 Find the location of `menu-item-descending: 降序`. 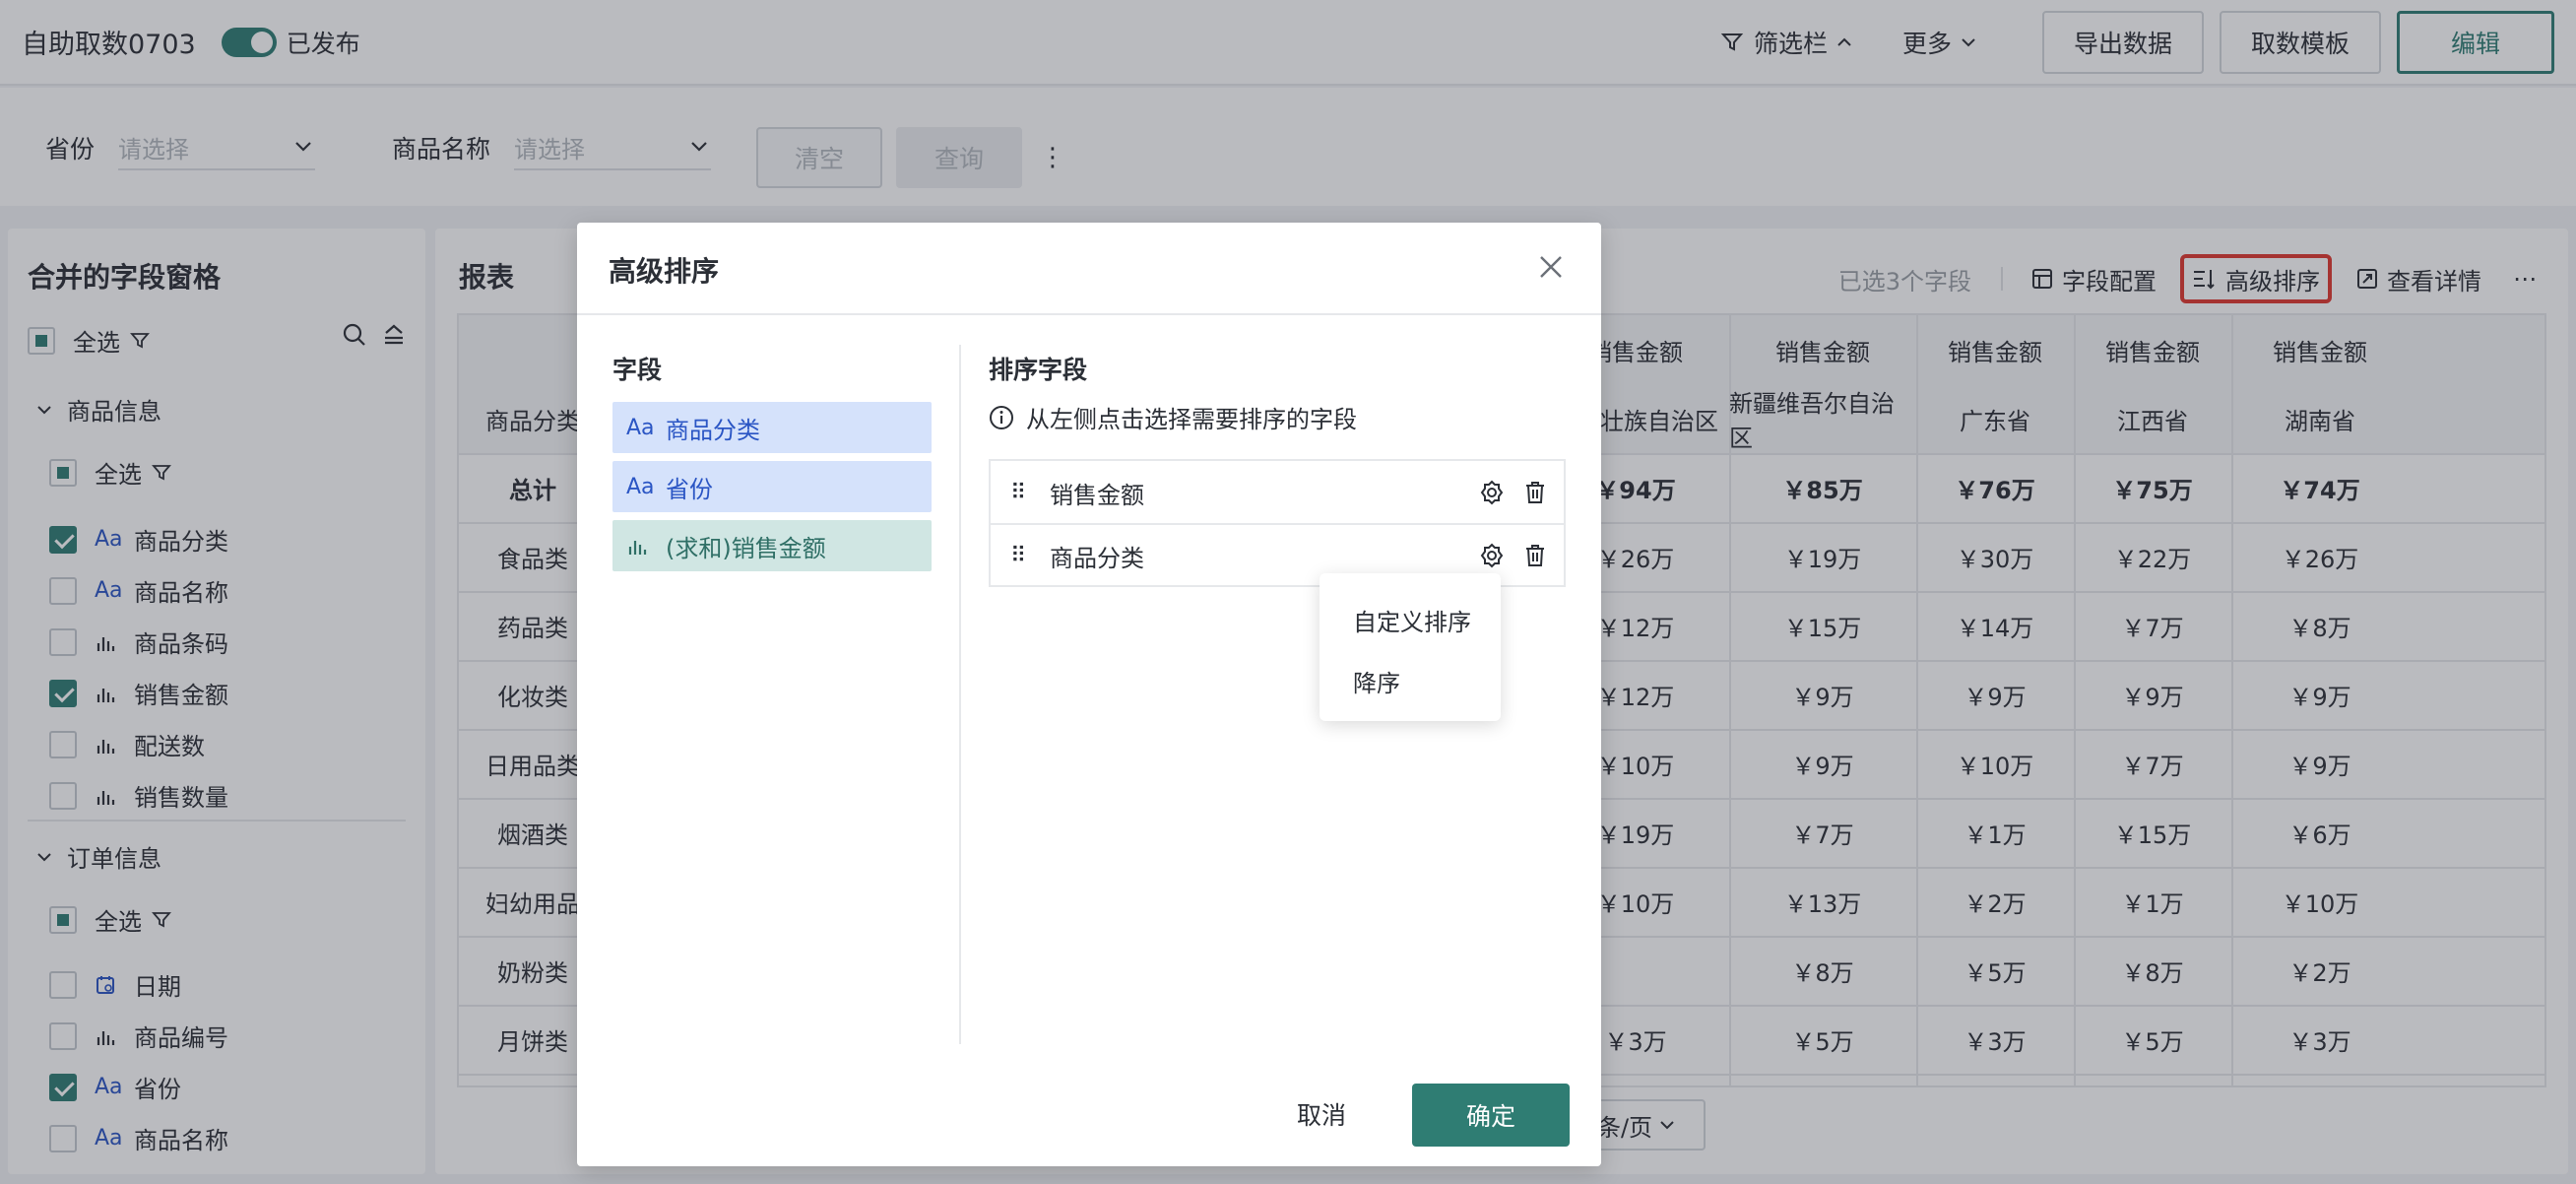

menu-item-descending: 降序 is located at coordinates (1376, 681).